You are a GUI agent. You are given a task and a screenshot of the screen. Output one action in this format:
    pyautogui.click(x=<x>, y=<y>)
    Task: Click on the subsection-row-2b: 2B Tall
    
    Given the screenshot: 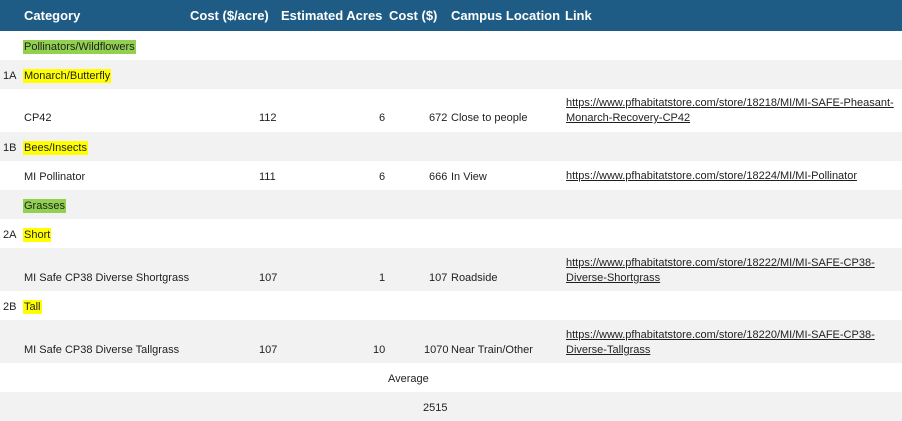 What is the action you would take?
    pyautogui.click(x=451, y=305)
    